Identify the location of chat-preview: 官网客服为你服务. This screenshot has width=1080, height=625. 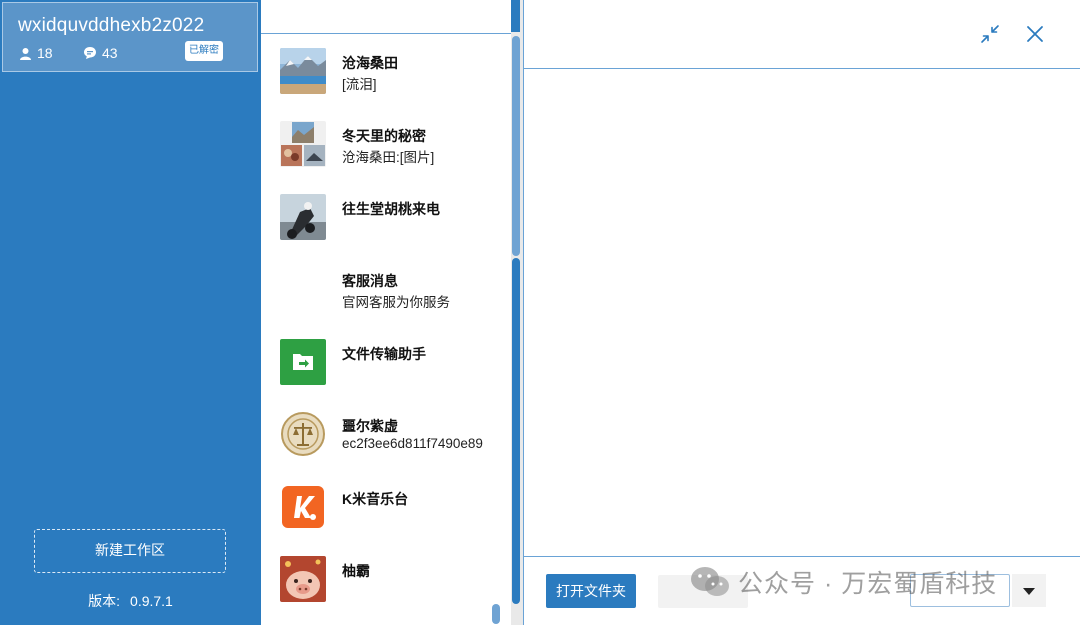
(396, 302).